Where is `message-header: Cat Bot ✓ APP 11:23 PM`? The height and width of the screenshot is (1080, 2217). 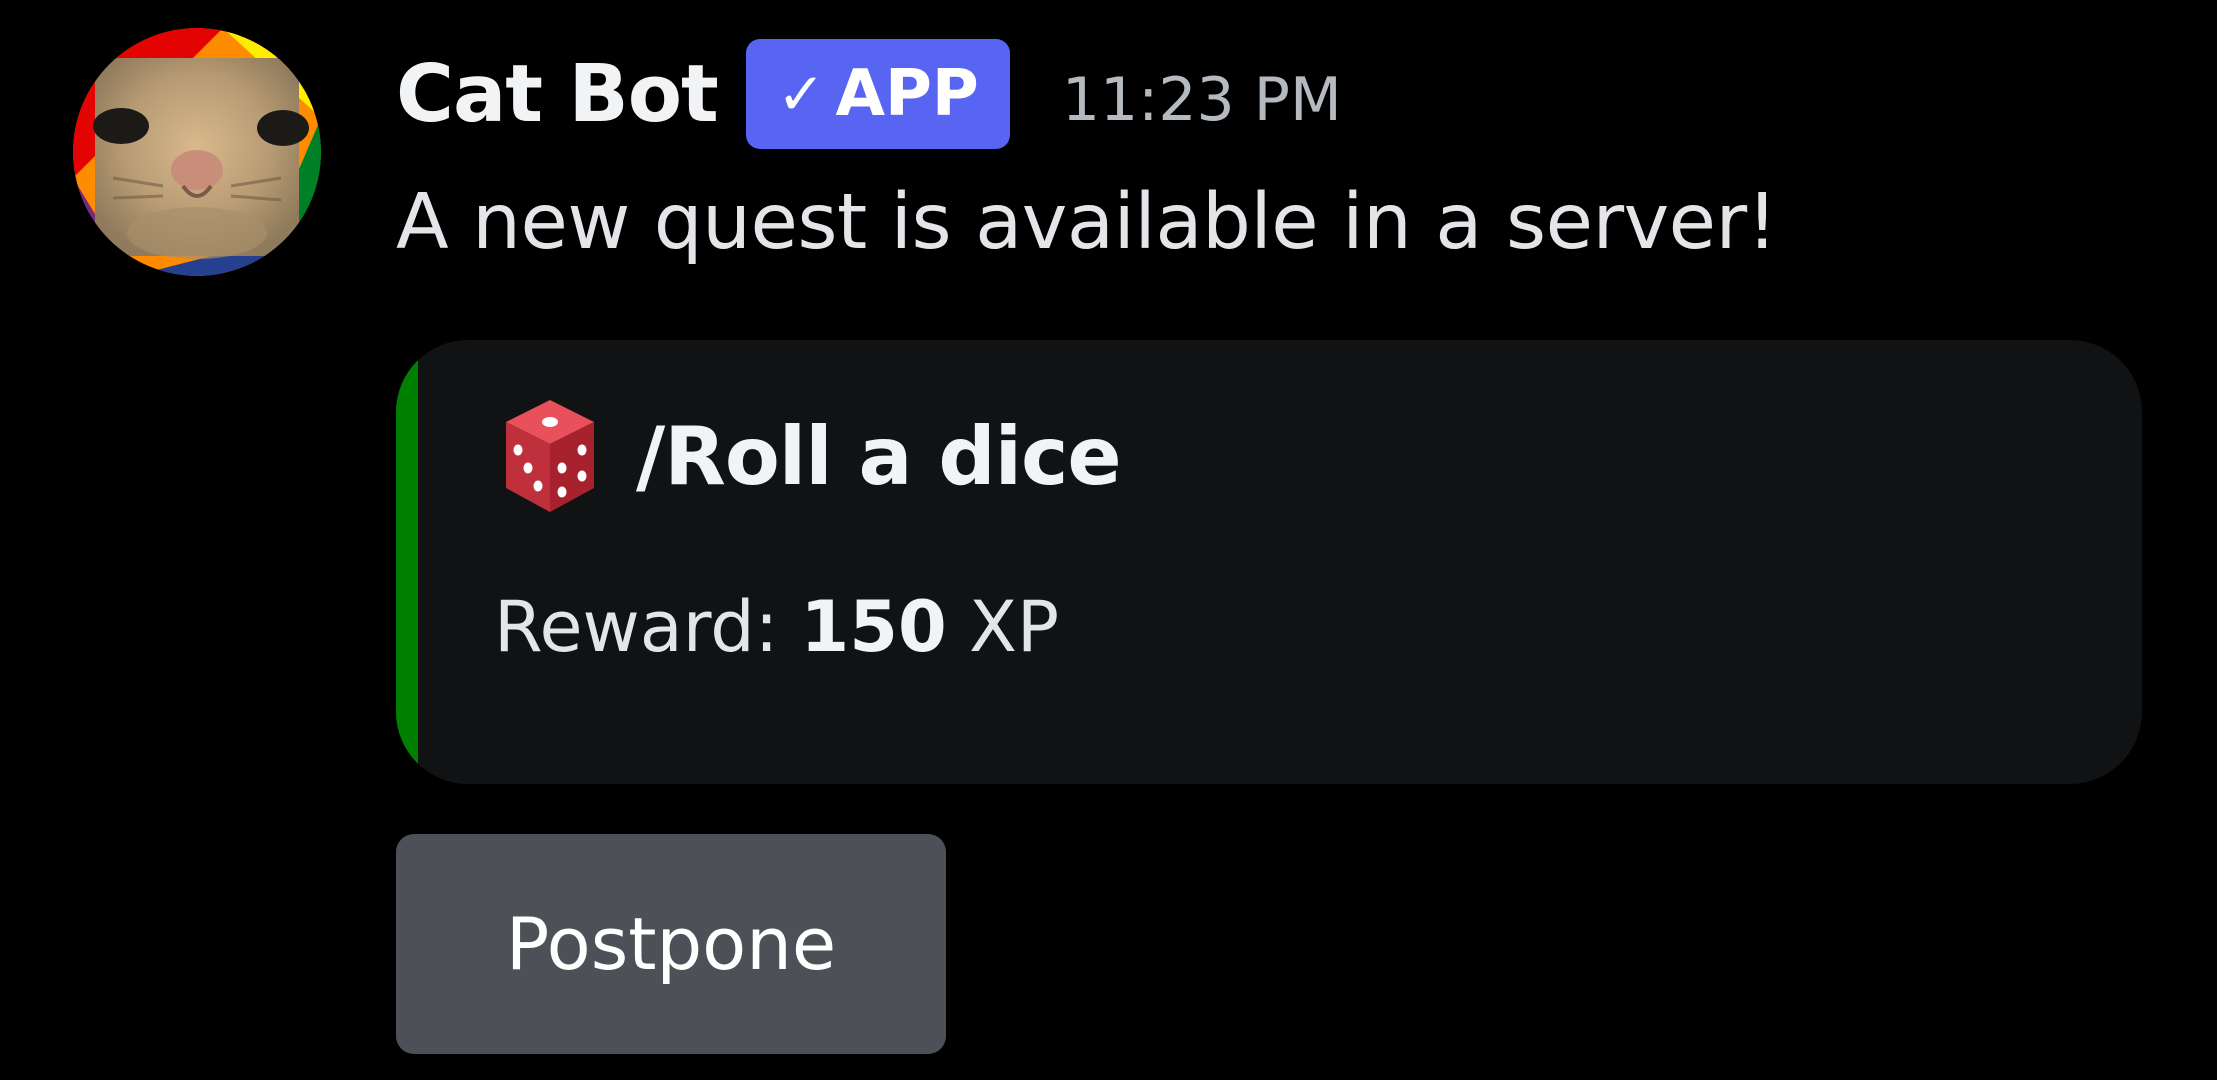 message-header: Cat Bot ✓ APP 11:23 PM is located at coordinates (869, 94).